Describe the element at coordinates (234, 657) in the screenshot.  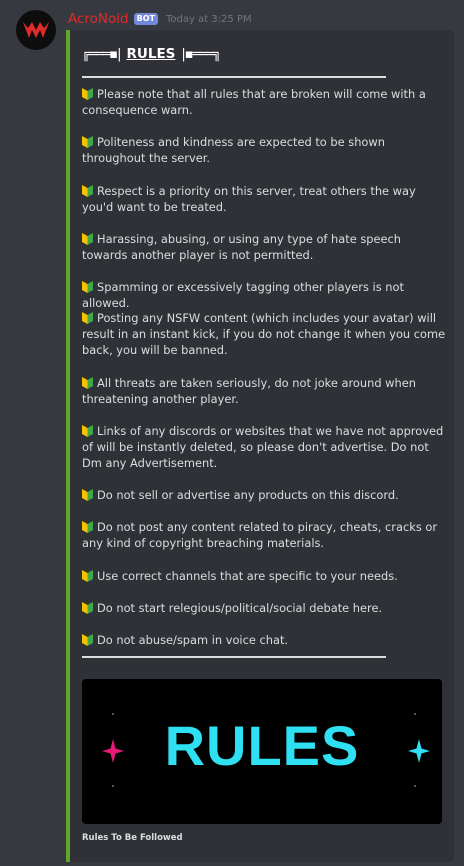
I see `divider-bottom` at that location.